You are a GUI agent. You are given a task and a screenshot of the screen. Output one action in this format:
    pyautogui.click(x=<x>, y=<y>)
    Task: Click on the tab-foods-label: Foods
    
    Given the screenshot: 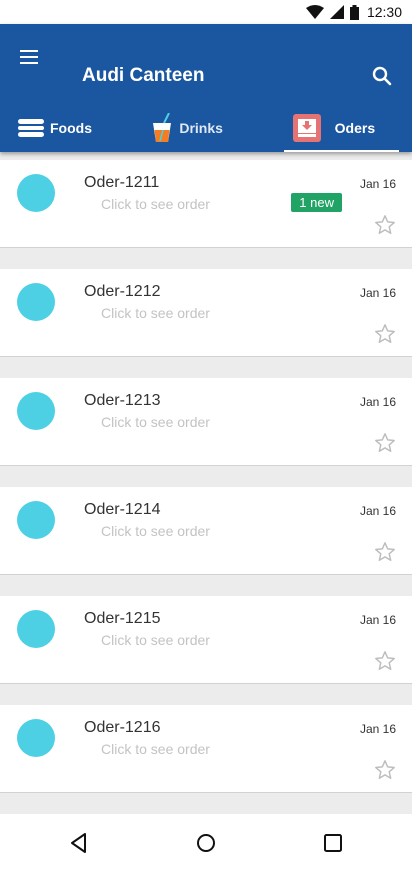 What is the action you would take?
    pyautogui.click(x=71, y=128)
    